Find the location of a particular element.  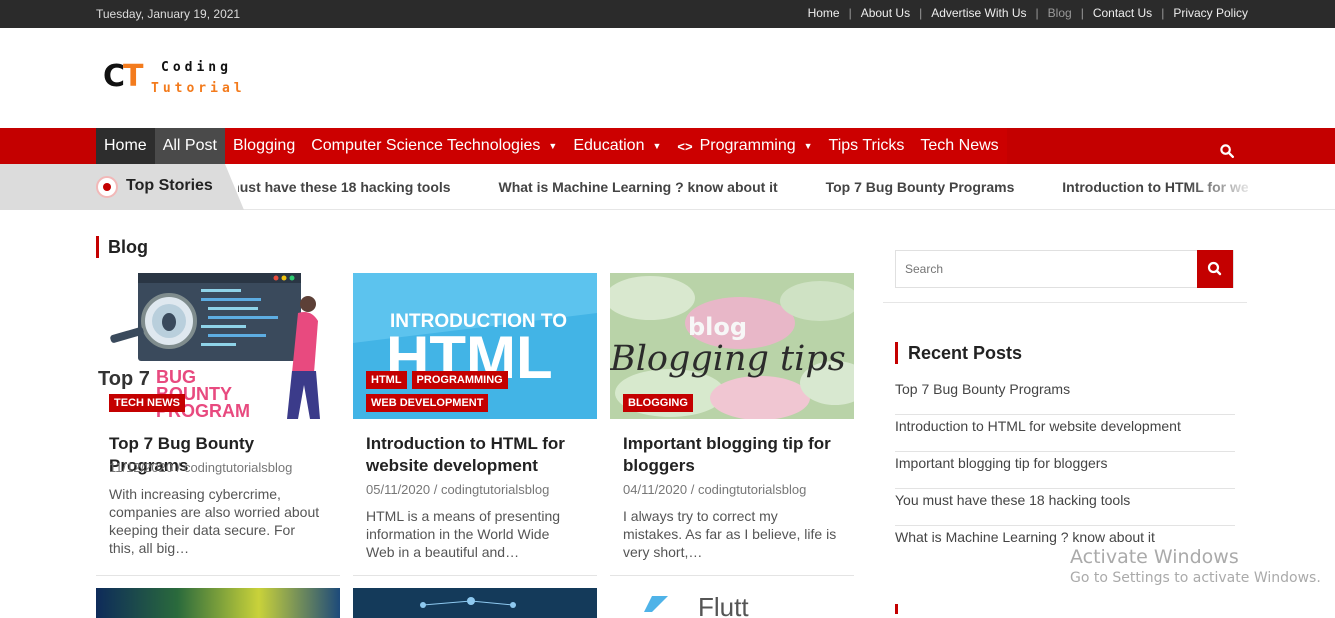

post-meta: 04/11/2020 / codingtutorialsblog is located at coordinates (715, 489).